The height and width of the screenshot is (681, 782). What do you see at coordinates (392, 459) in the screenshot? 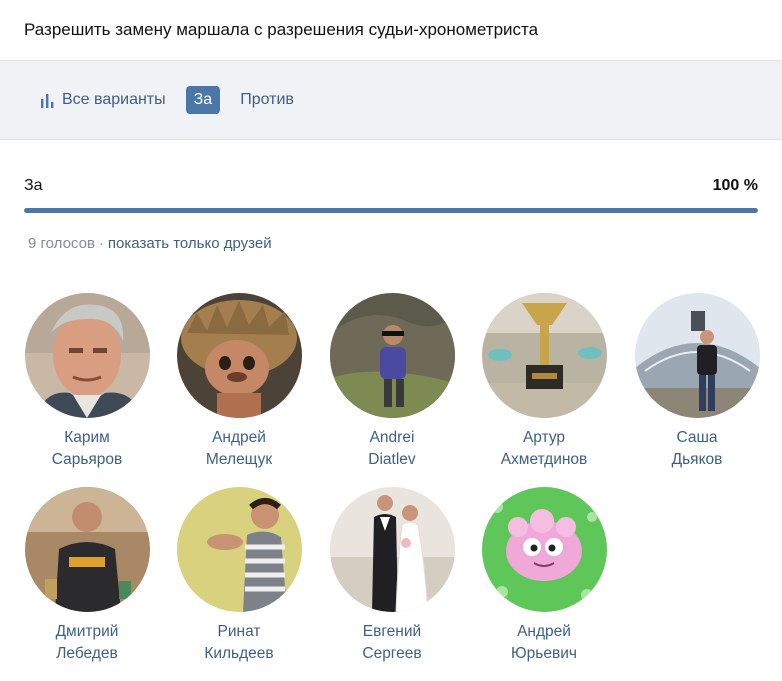
I see `voter-last-name: Diatlev` at bounding box center [392, 459].